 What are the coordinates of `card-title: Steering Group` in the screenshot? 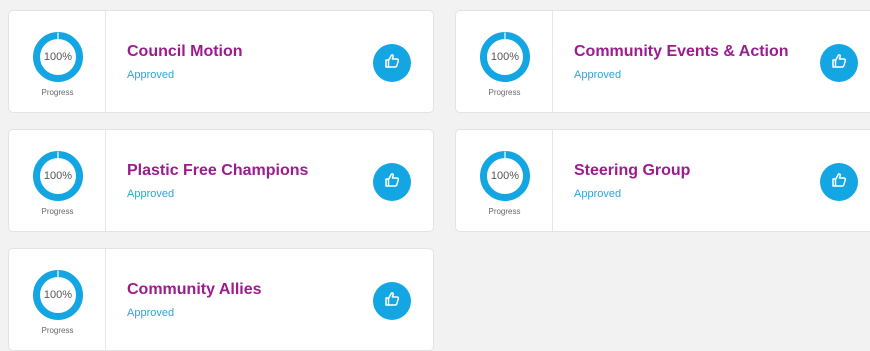 It's located at (632, 171).